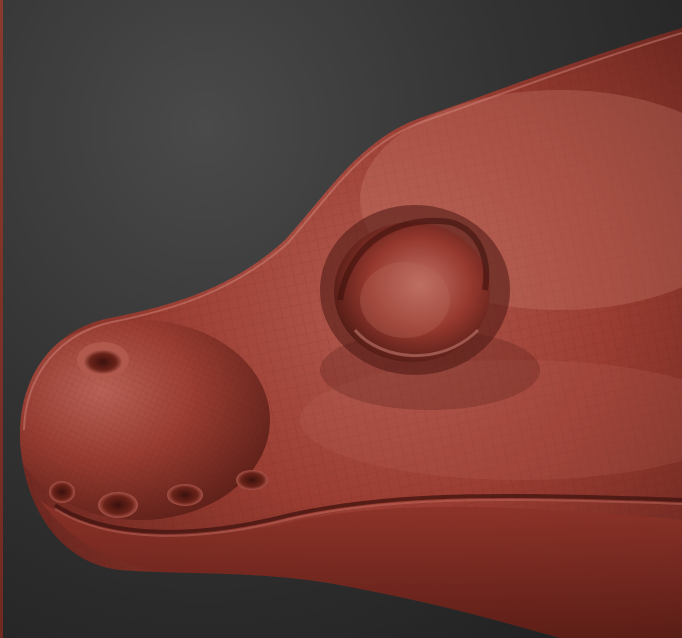 Image resolution: width=682 pixels, height=638 pixels. I want to click on eye, so click(415, 290).